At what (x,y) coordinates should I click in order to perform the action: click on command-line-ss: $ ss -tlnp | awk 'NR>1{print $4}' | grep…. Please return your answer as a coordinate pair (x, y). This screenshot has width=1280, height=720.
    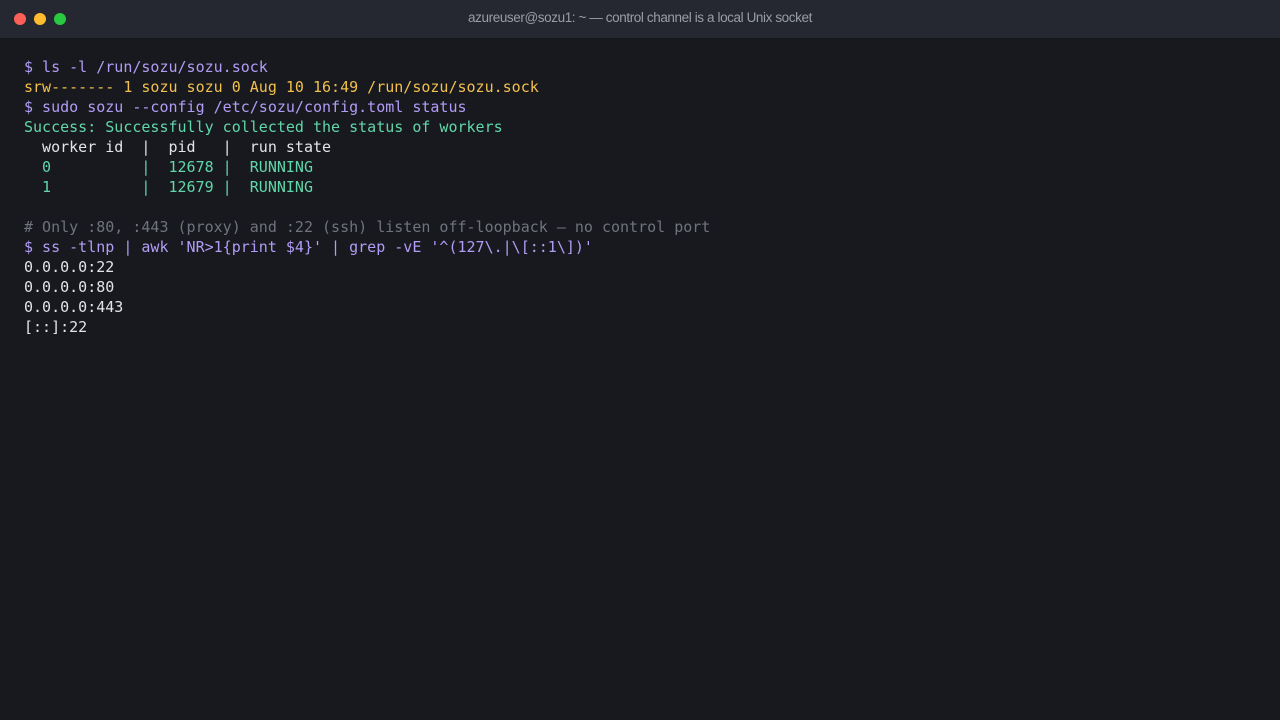
    Looking at the image, I should click on (308, 247).